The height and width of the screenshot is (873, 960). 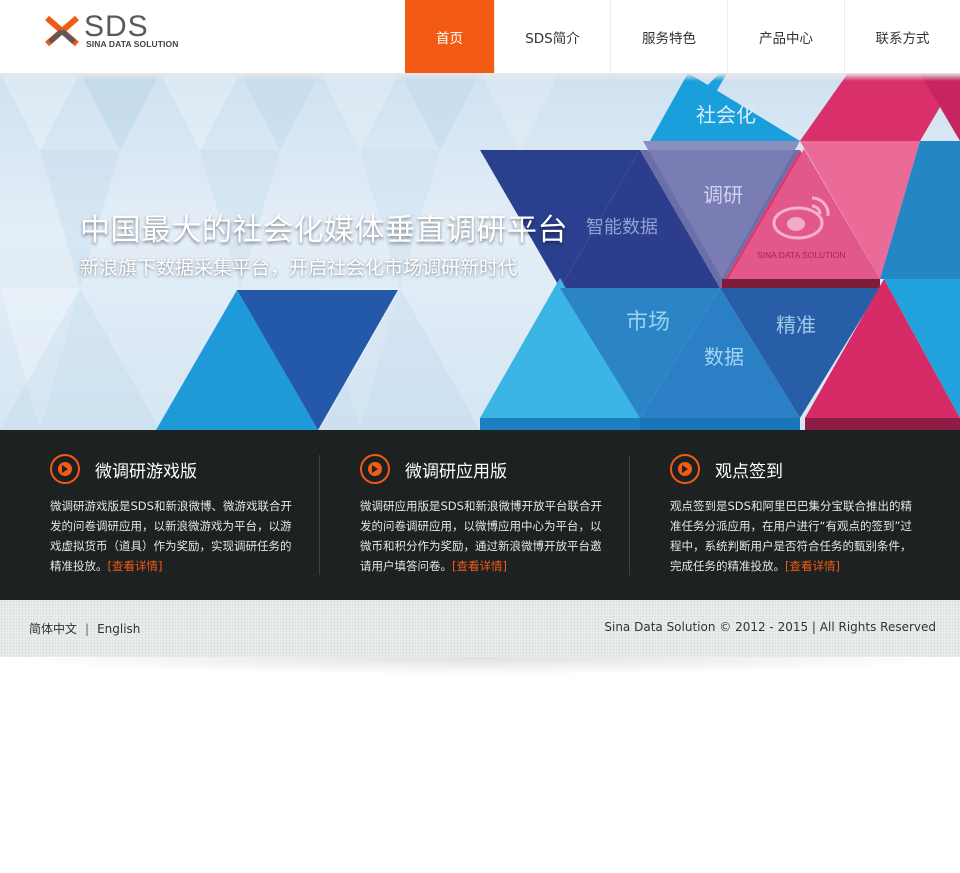 What do you see at coordinates (118, 629) in the screenshot?
I see `lang-english-link: English` at bounding box center [118, 629].